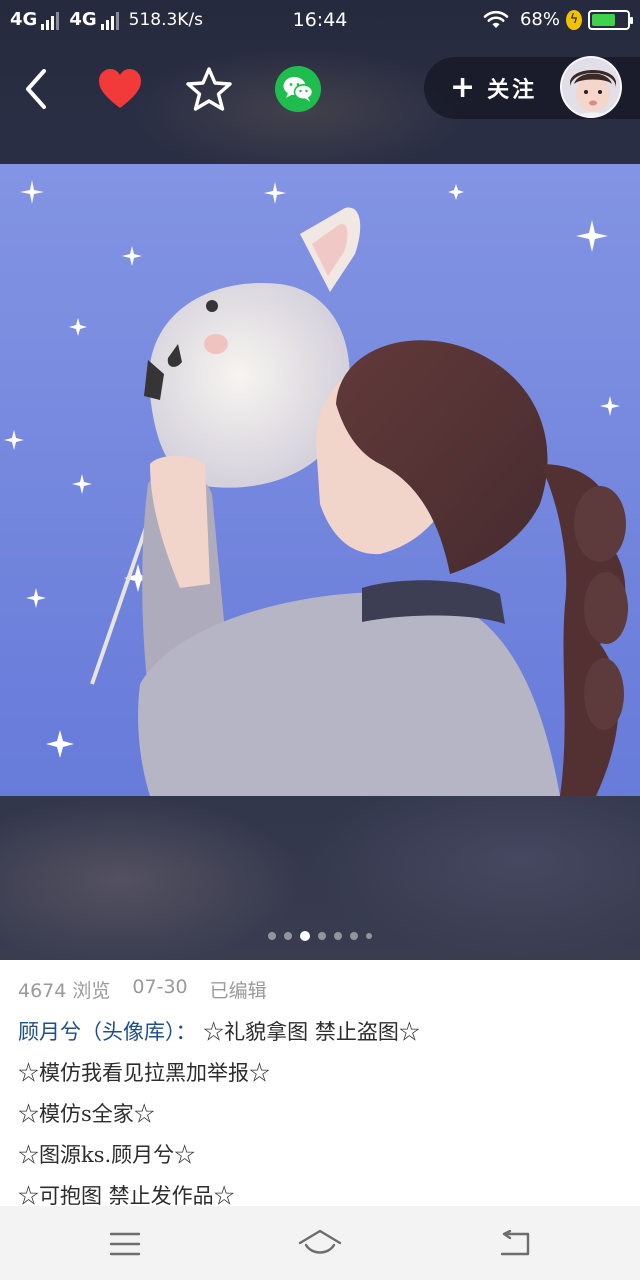 This screenshot has height=1280, width=640. What do you see at coordinates (603, 19) in the screenshot?
I see `battery-level-fill` at bounding box center [603, 19].